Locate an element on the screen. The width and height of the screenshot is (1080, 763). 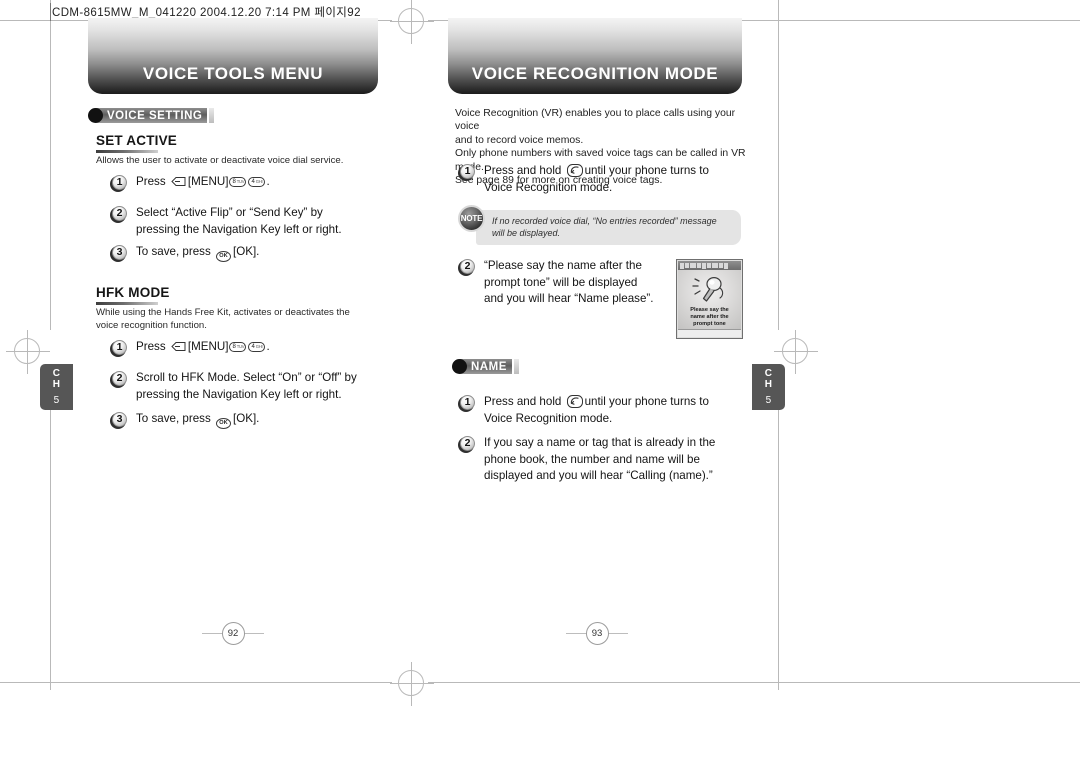
folio-right: 93 is located at coordinates (597, 633).